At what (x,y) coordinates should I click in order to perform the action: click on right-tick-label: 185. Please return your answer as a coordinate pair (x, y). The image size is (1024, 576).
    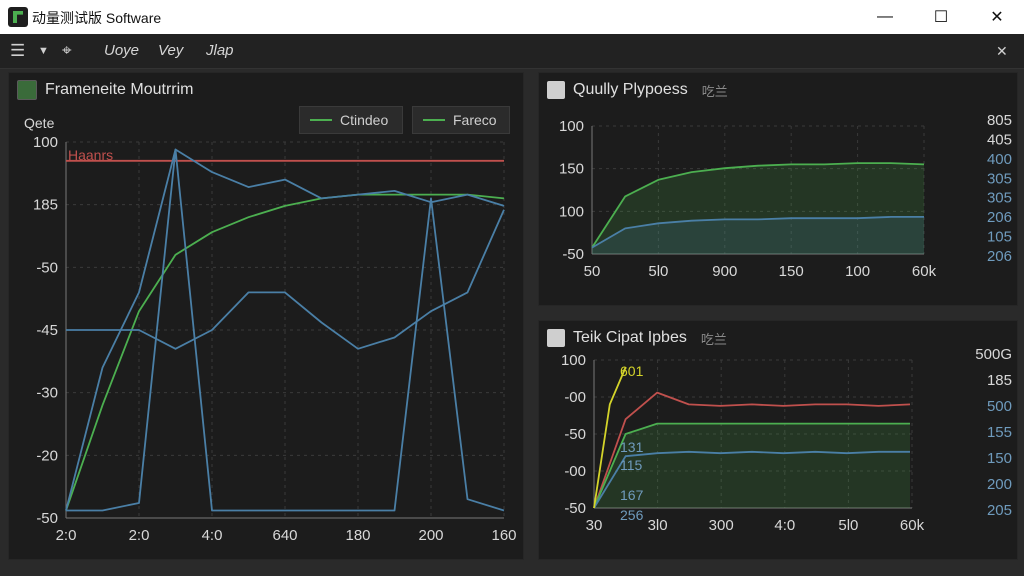
    Looking at the image, I should click on (999, 380).